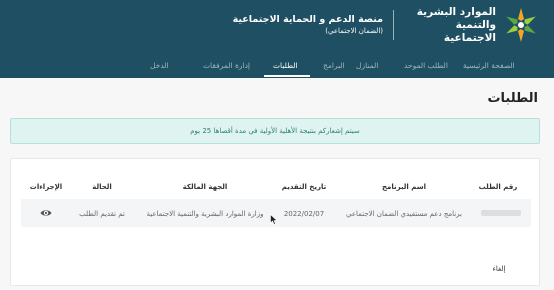 This screenshot has height=290, width=554. I want to click on mouse-cursor-icon, so click(274, 219).